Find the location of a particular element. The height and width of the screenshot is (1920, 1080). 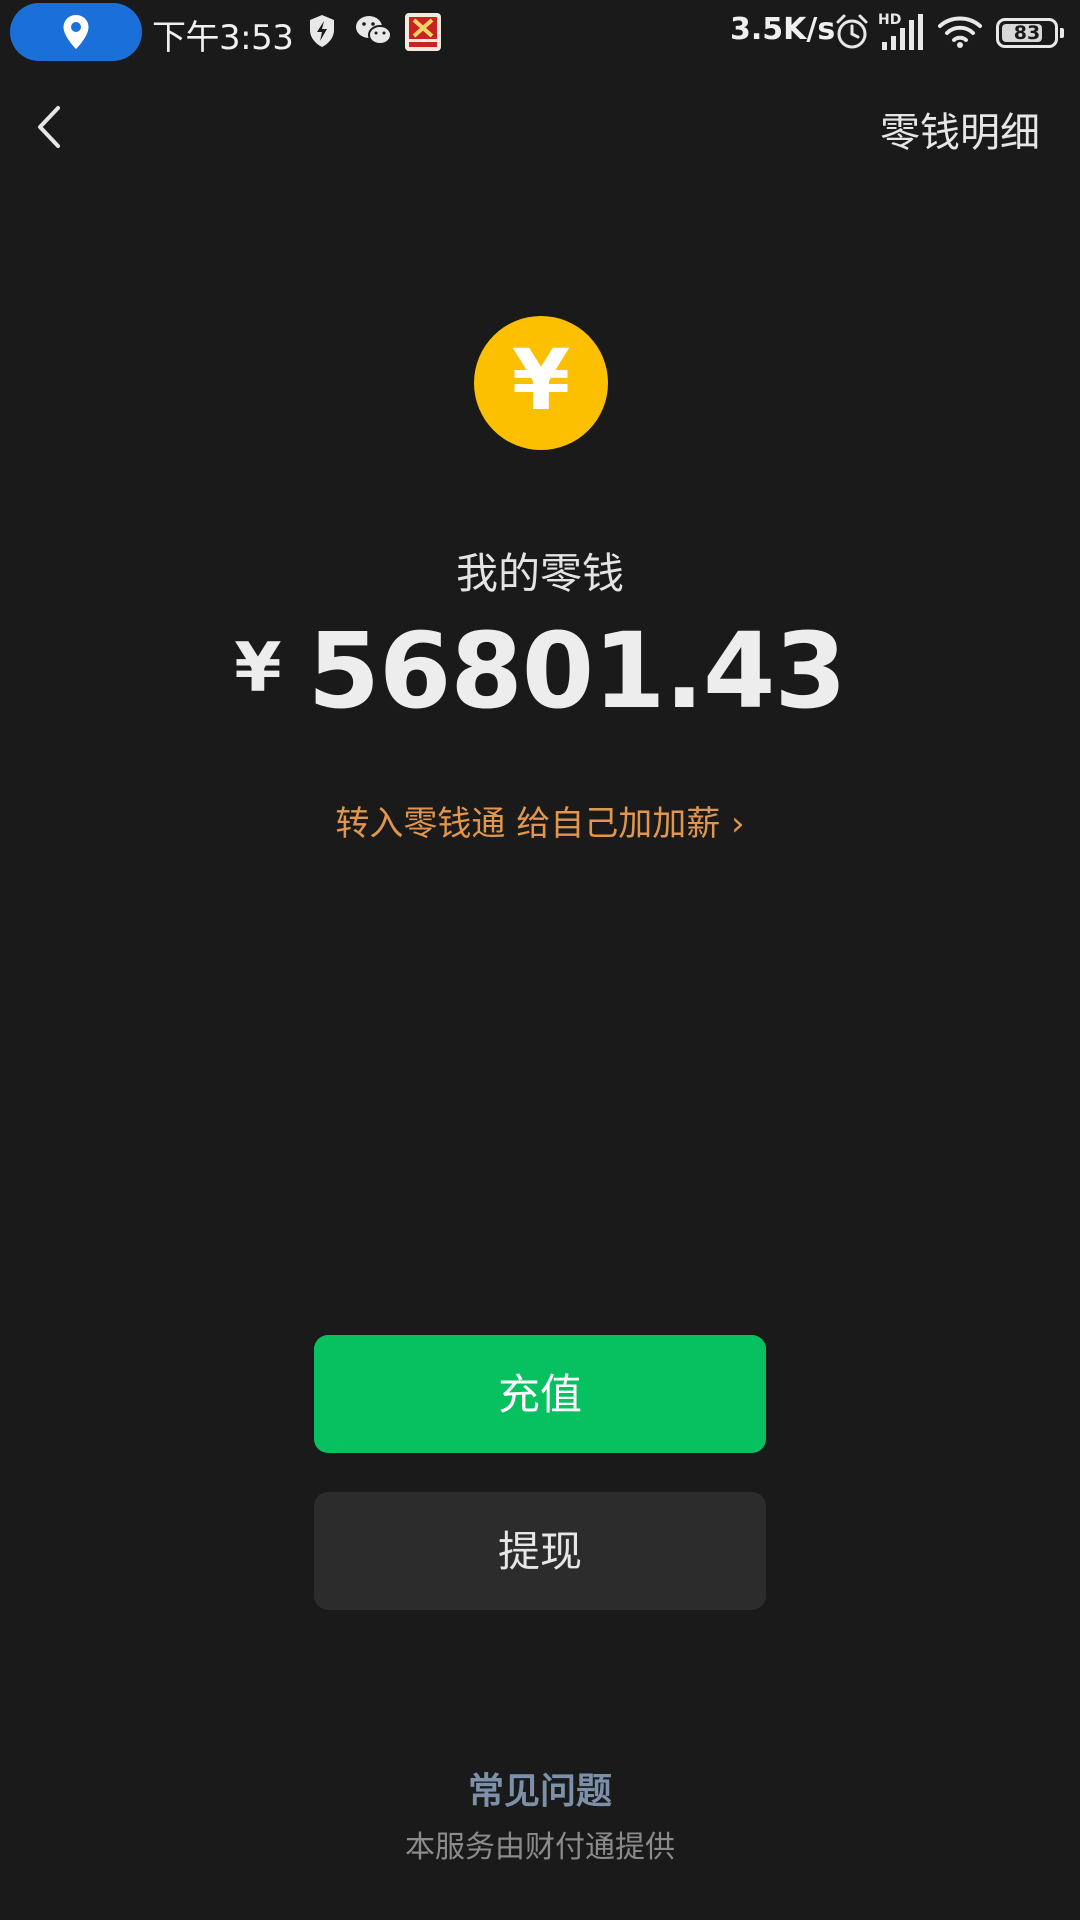

back-button is located at coordinates (50, 127).